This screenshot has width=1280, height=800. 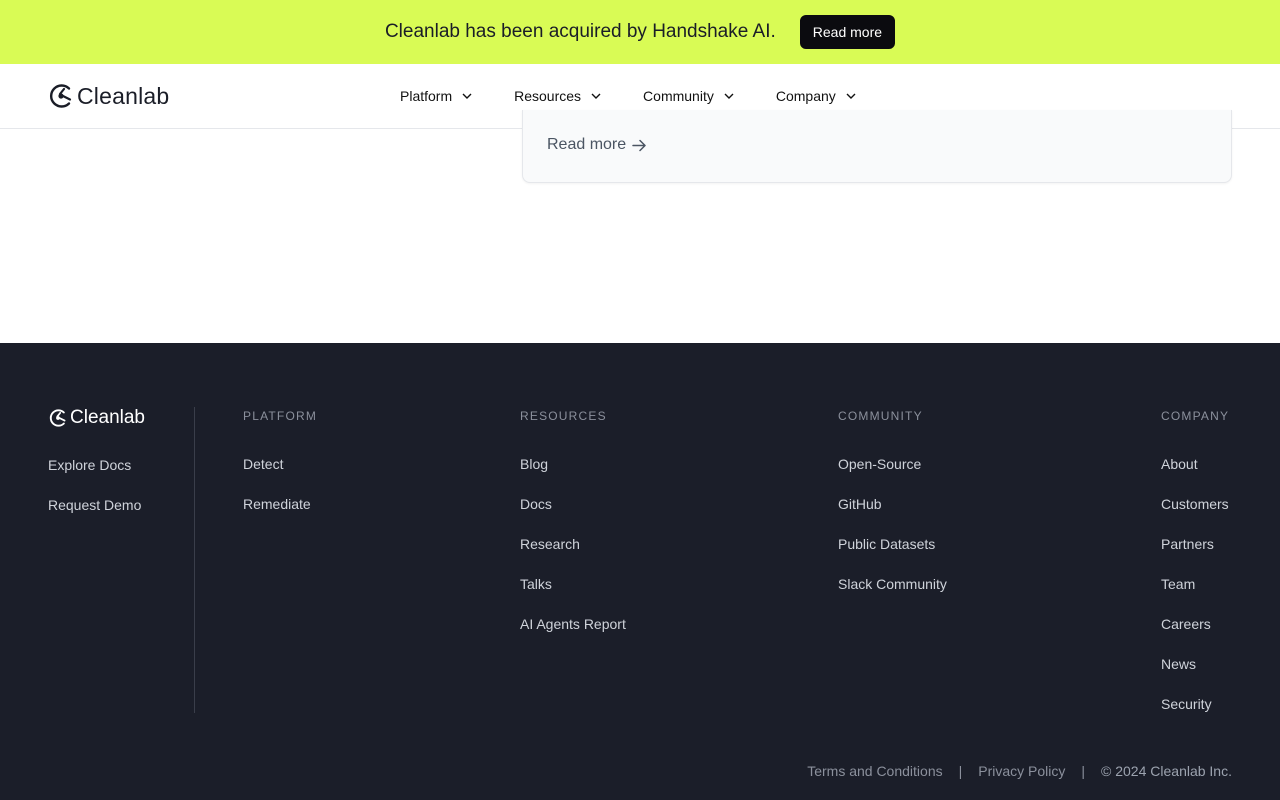 What do you see at coordinates (1195, 636) in the screenshot?
I see `footer-link: Careers` at bounding box center [1195, 636].